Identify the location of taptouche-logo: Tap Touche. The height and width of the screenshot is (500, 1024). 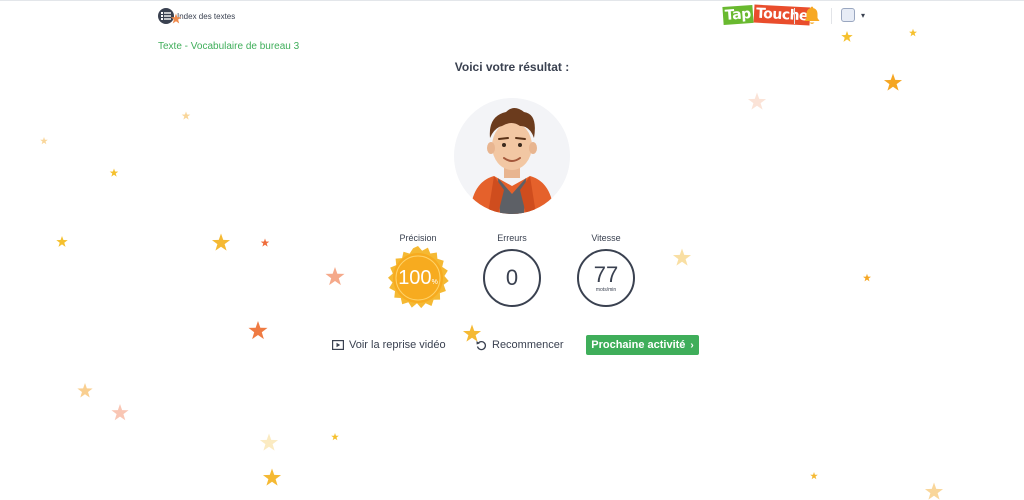
(766, 15).